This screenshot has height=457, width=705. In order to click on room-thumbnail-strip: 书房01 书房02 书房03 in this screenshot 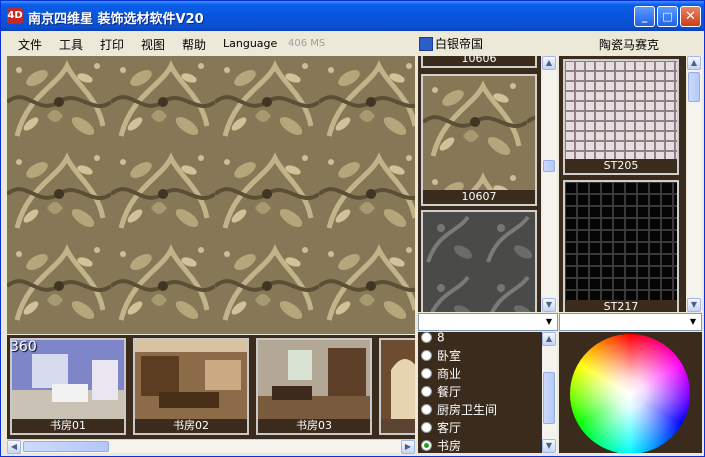, I will do `click(211, 387)`.